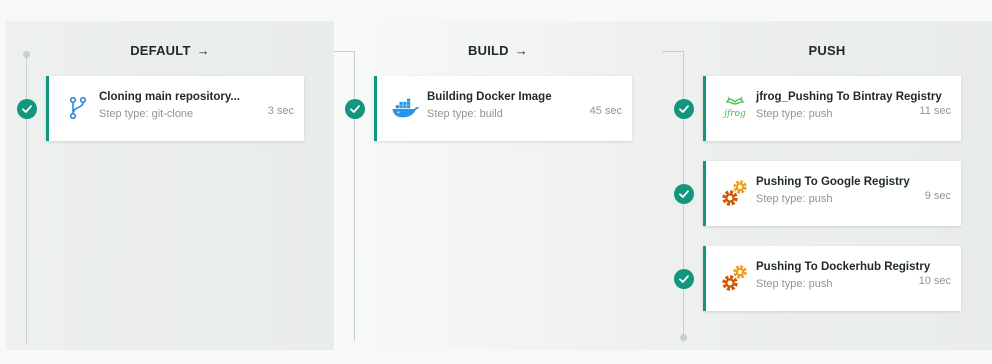 The image size is (992, 364). I want to click on pipeline-end-dot, so click(683, 337).